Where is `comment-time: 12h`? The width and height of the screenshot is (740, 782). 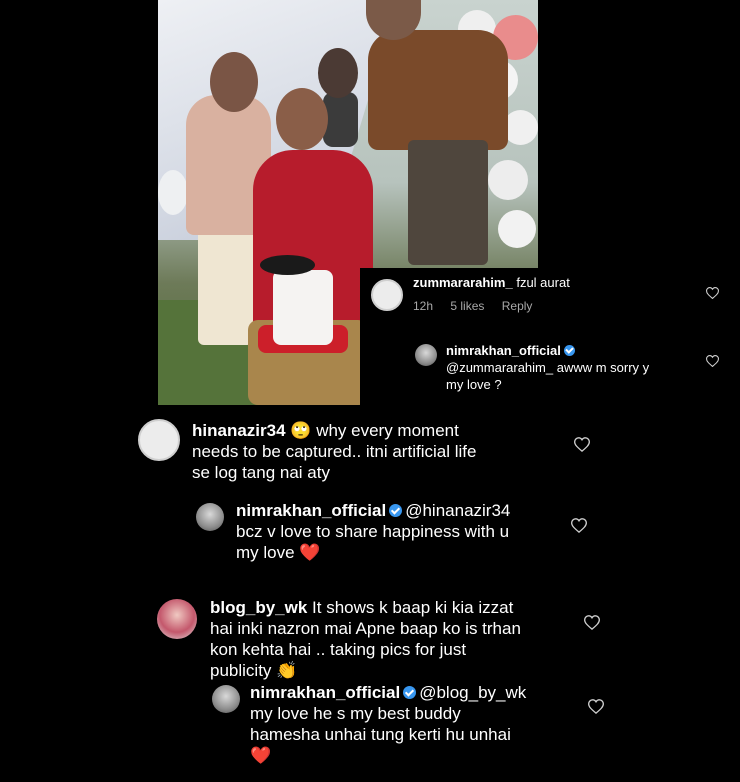
comment-time: 12h is located at coordinates (423, 306).